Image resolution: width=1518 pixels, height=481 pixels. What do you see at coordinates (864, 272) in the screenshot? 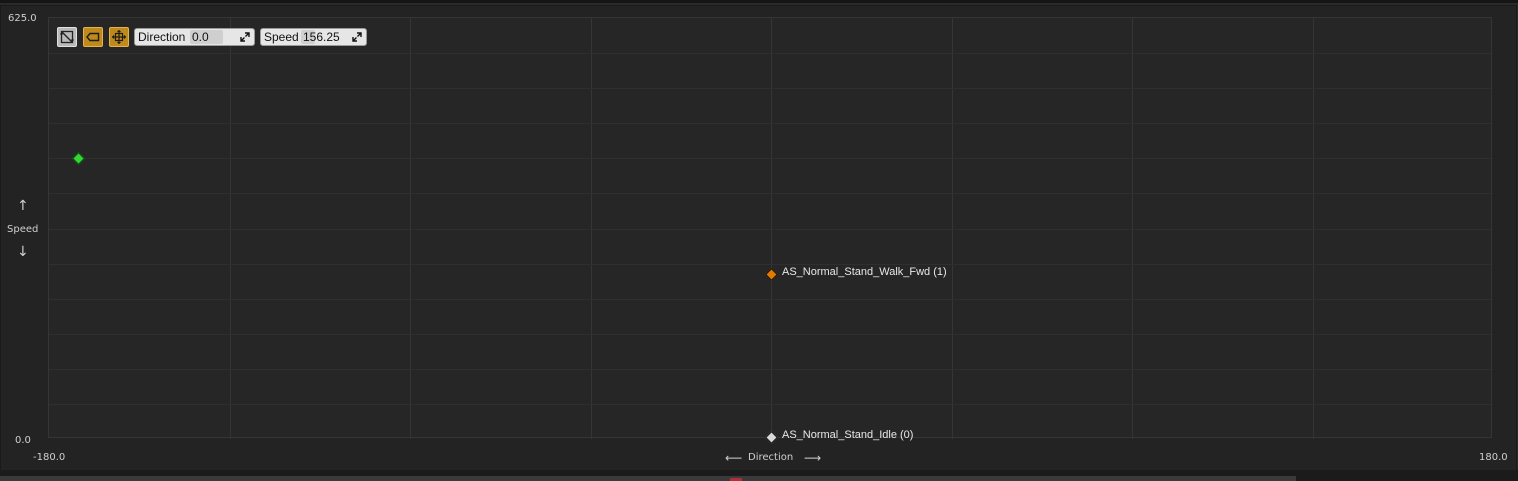
I see `sample-label: AS_Normal_Stand_Walk_Fwd (1)` at bounding box center [864, 272].